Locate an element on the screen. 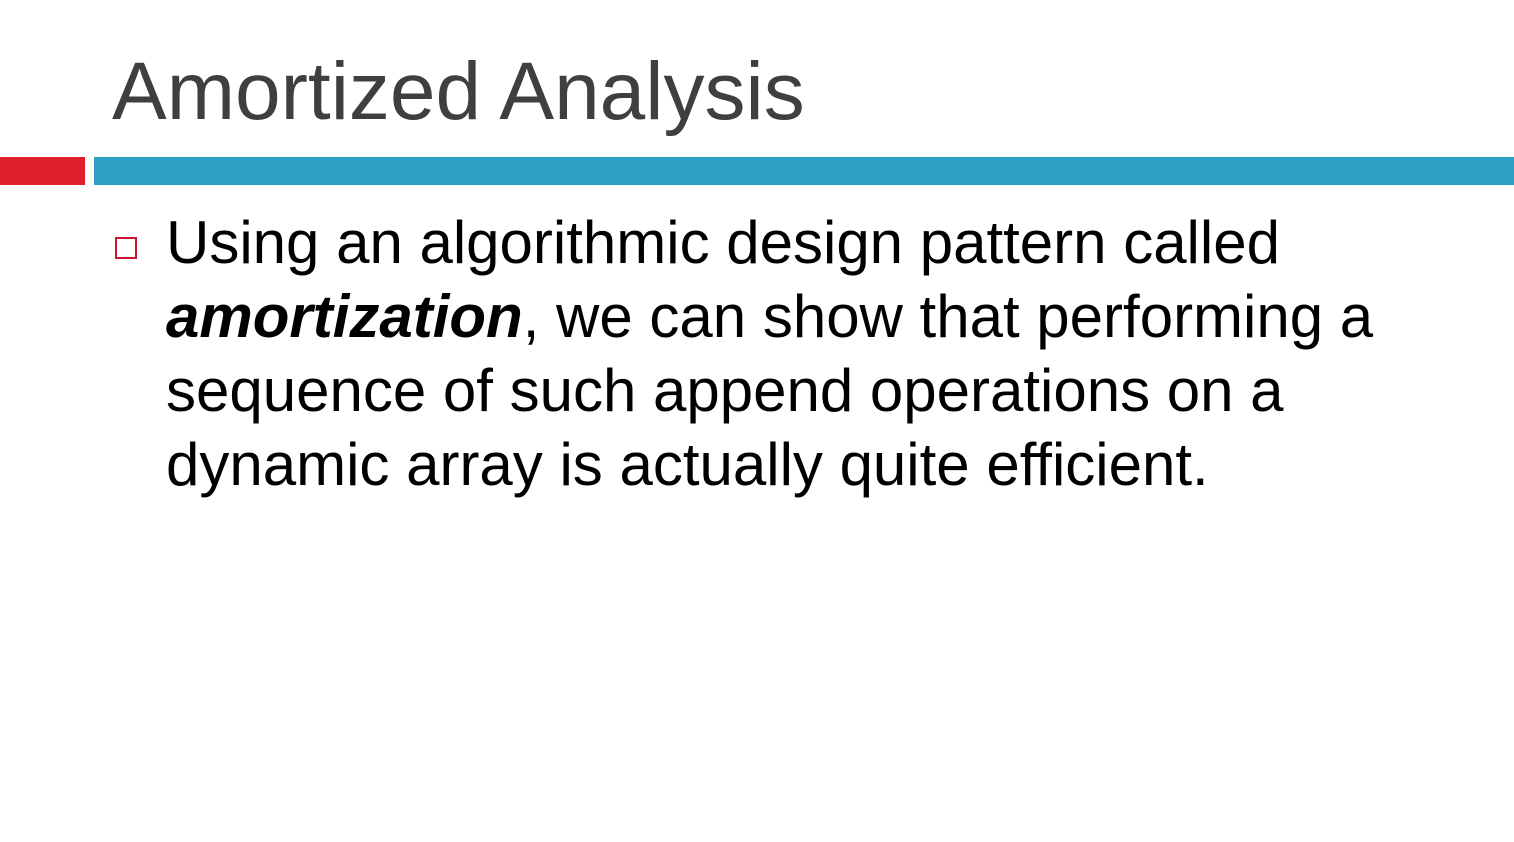 The image size is (1514, 842). accent-bar-red is located at coordinates (42, 171).